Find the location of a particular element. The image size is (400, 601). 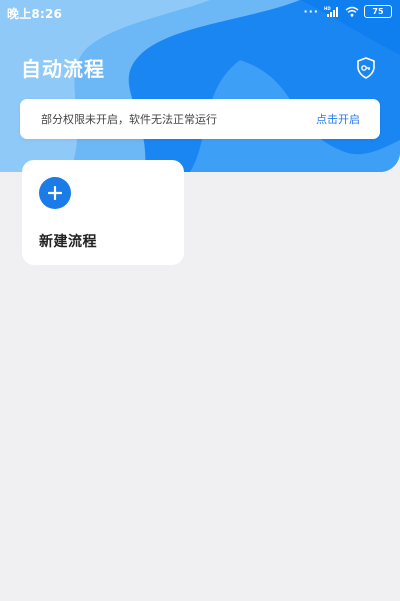

wifi-icon is located at coordinates (352, 11).